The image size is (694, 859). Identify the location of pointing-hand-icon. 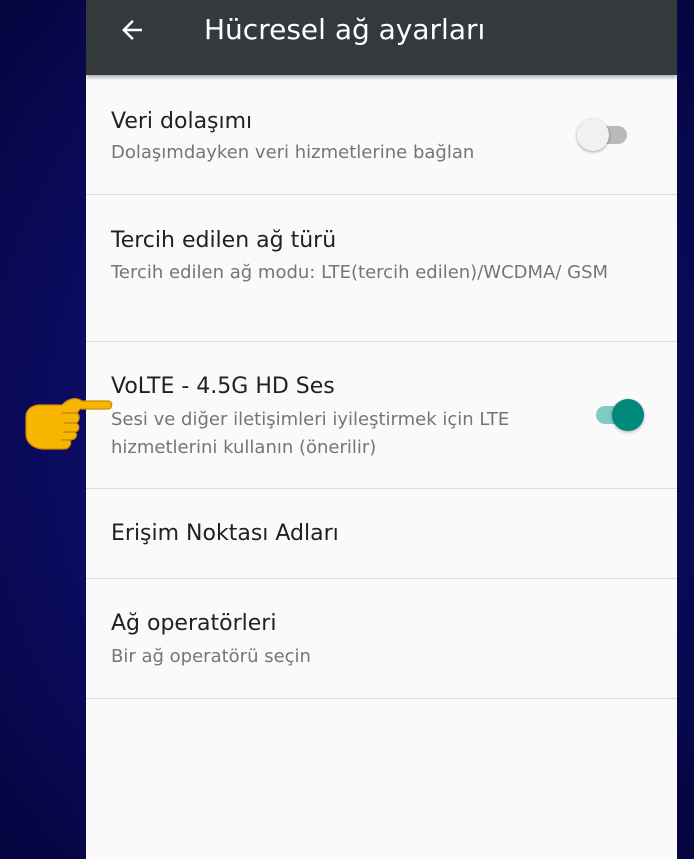
(69, 424).